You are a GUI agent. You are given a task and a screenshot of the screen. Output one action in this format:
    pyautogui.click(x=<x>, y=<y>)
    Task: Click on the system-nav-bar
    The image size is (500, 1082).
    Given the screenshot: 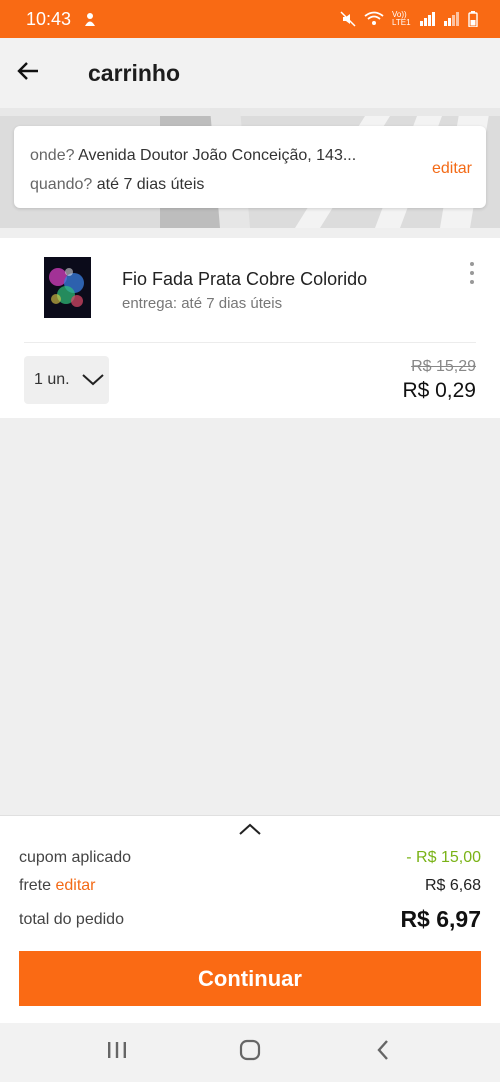 What is the action you would take?
    pyautogui.click(x=250, y=1052)
    